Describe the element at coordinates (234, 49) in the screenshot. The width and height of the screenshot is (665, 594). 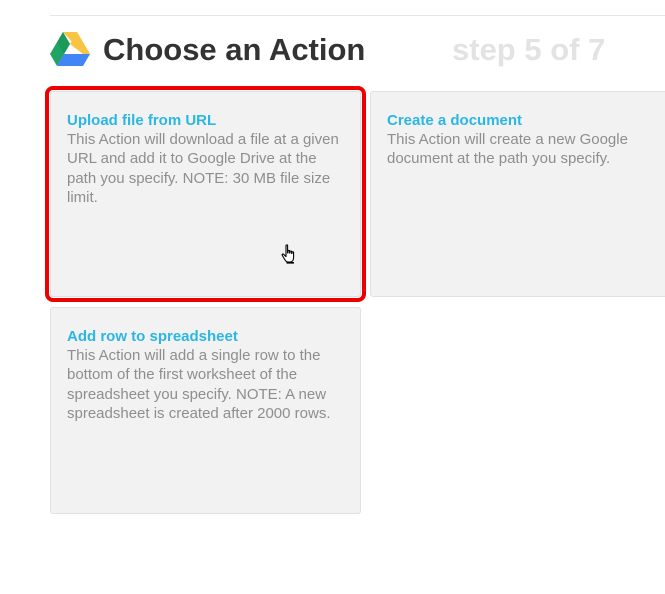
I see `page-title: Choose an Action` at that location.